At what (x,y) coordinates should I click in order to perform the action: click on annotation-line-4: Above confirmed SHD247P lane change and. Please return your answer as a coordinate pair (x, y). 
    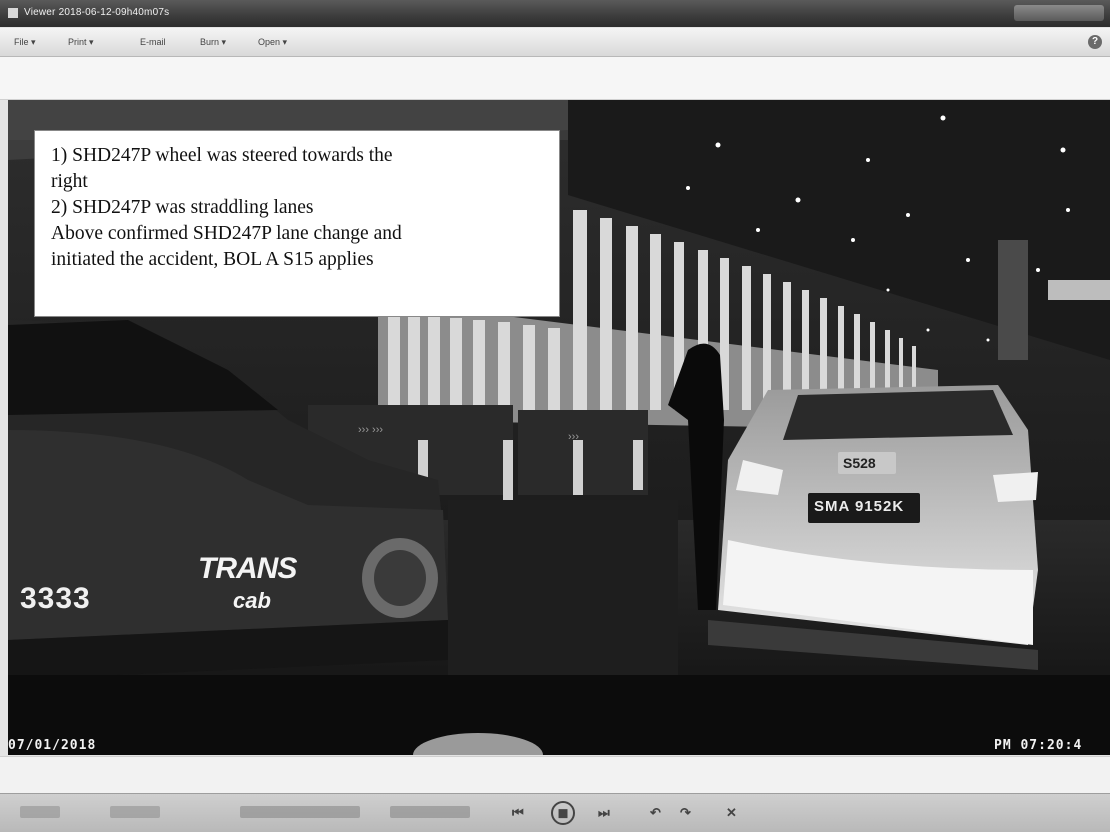
    Looking at the image, I should click on (226, 233).